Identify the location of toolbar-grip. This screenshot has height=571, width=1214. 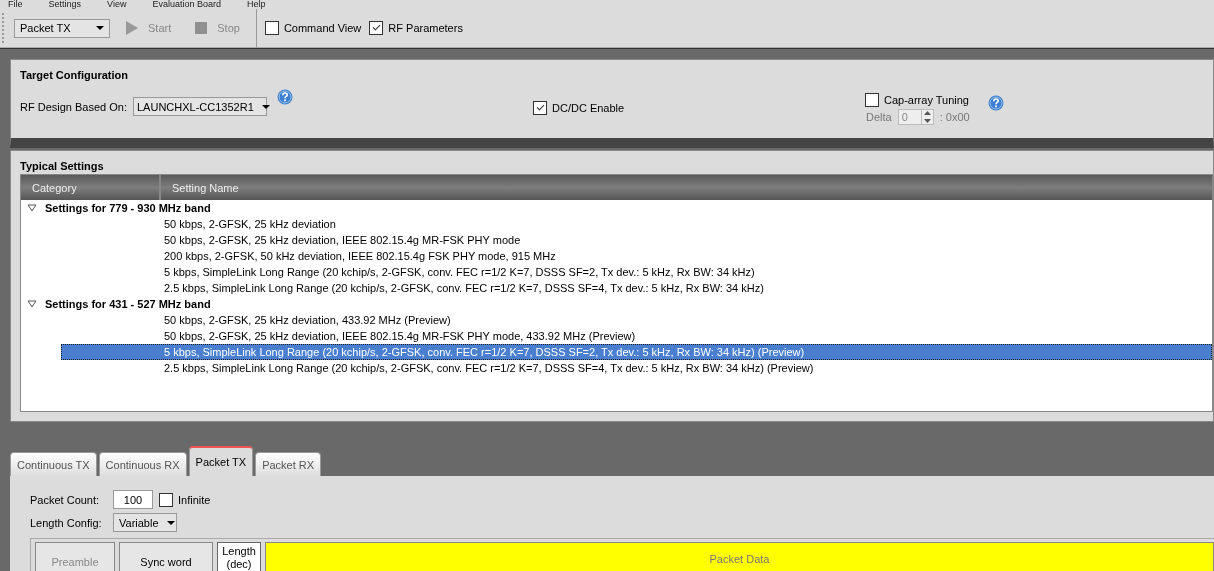
(4, 28).